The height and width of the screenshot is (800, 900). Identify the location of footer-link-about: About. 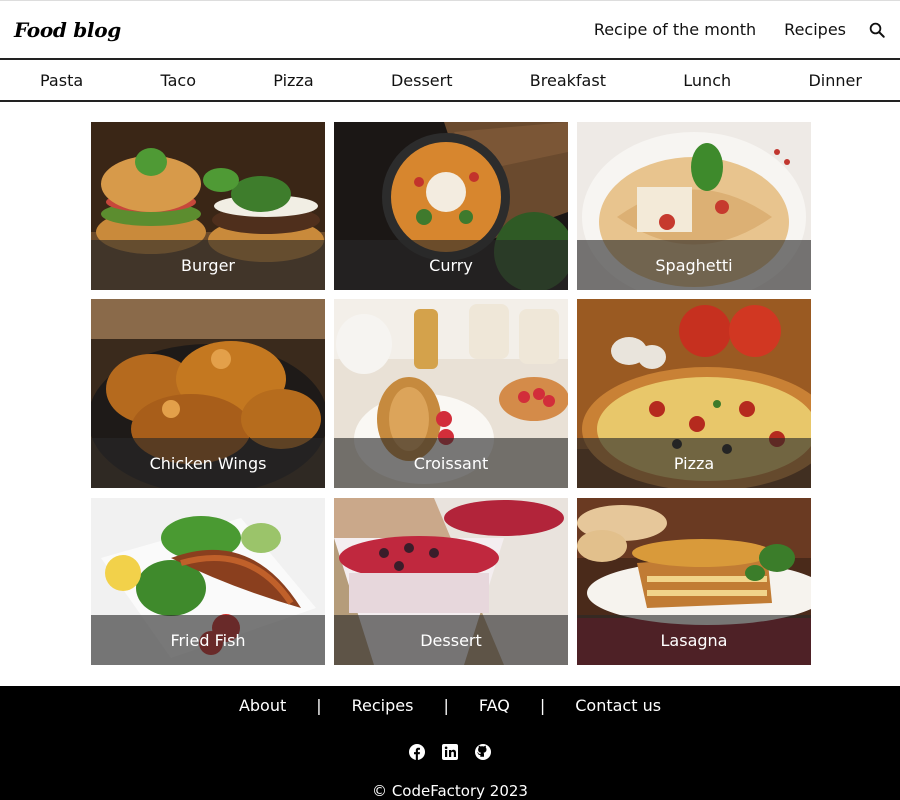
(262, 705).